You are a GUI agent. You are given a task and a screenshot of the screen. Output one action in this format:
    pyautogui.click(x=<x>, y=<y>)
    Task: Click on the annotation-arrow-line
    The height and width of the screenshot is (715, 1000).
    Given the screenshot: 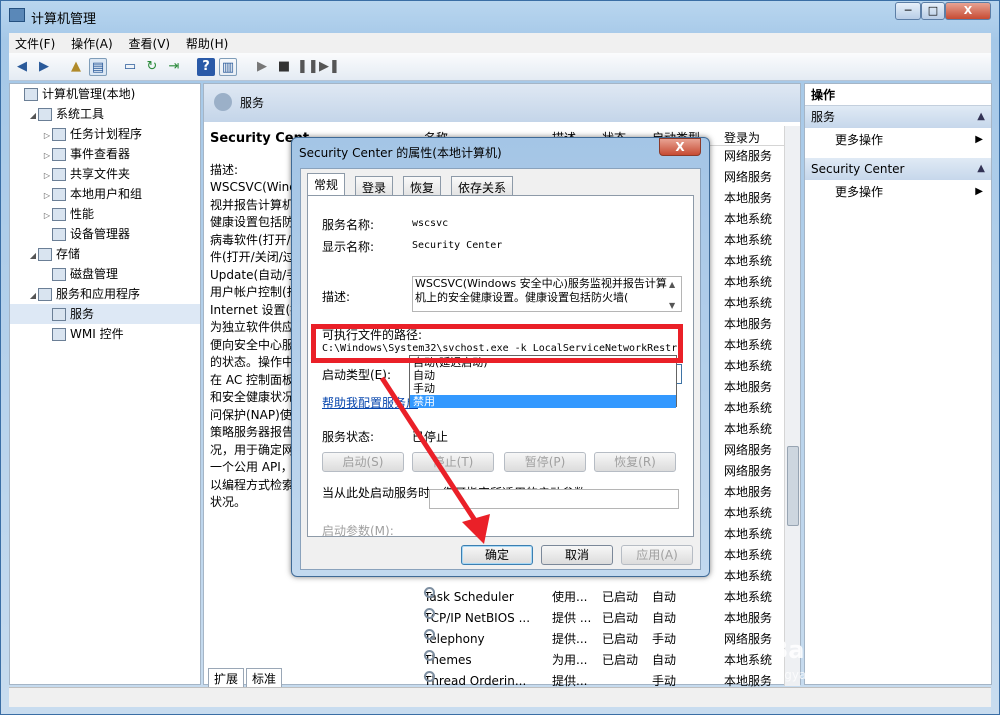 What is the action you would take?
    pyautogui.click(x=429, y=450)
    